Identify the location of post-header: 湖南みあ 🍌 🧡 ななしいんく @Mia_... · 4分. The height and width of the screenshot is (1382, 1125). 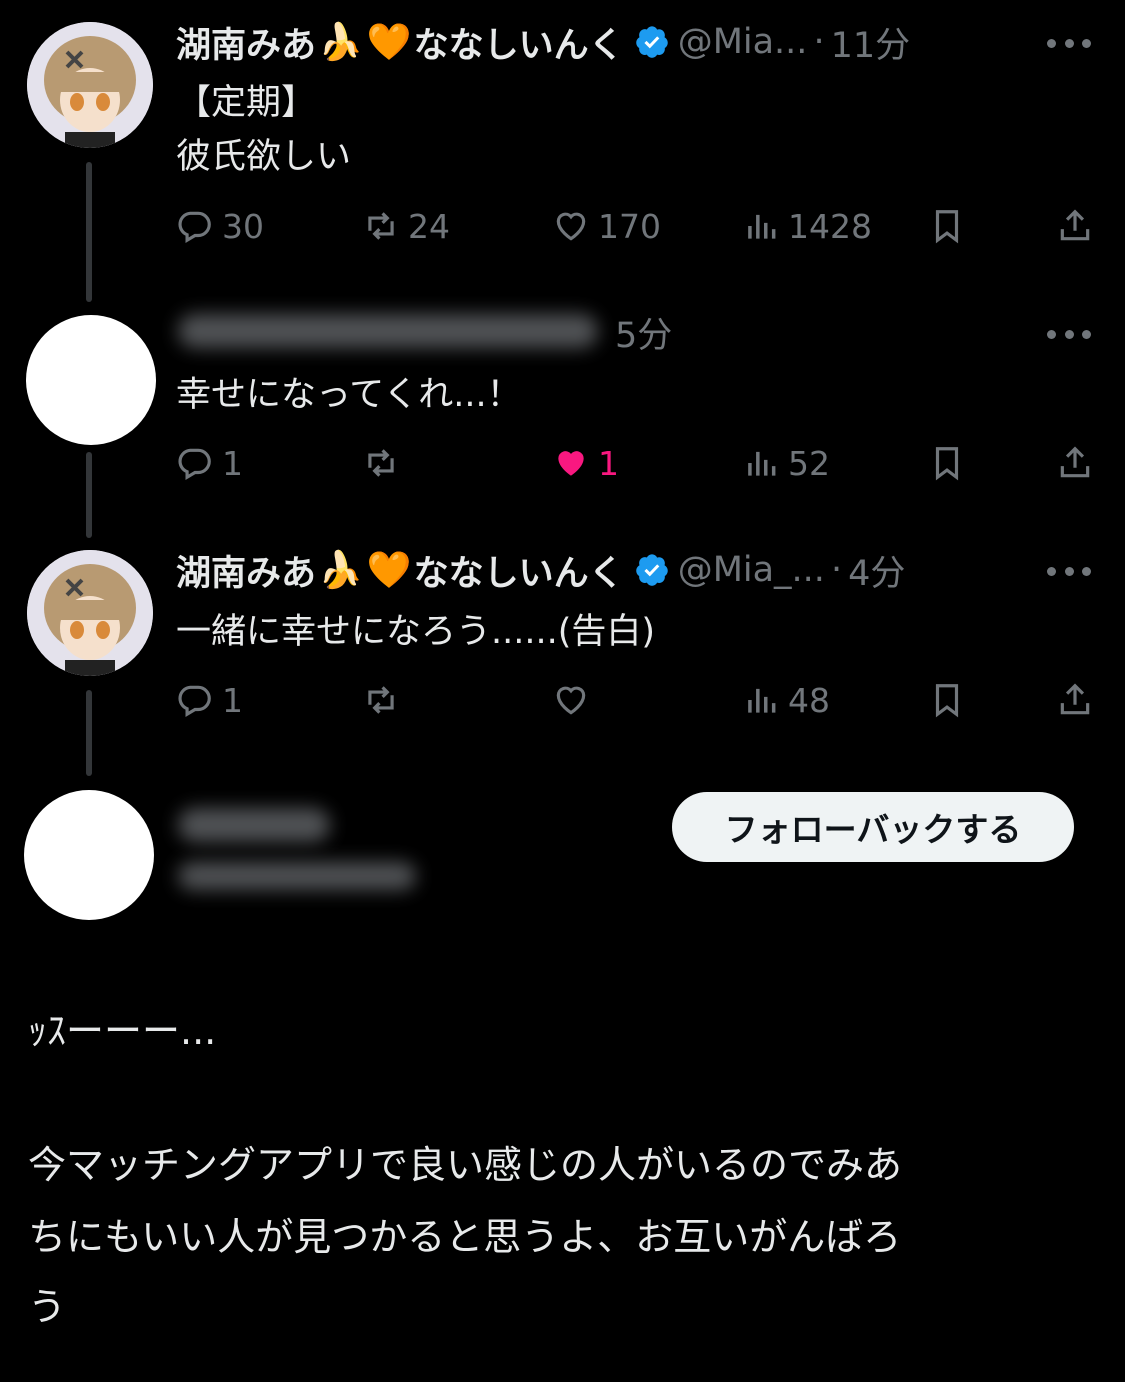
(540, 570).